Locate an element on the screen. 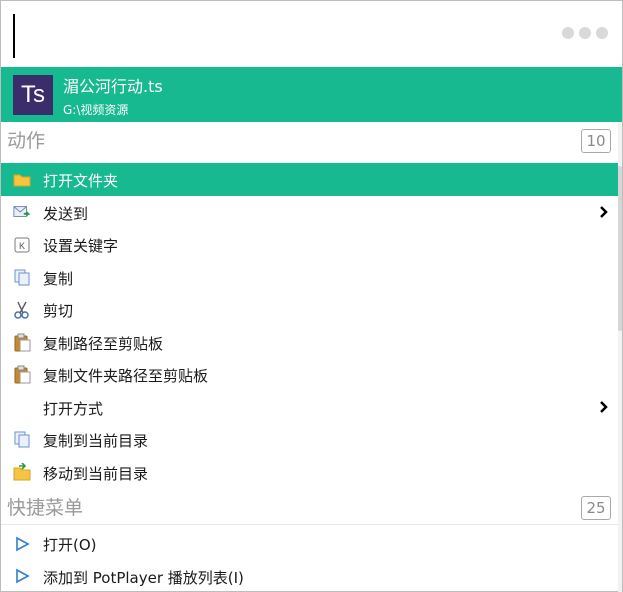 The height and width of the screenshot is (592, 623). move-icon is located at coordinates (22, 472).